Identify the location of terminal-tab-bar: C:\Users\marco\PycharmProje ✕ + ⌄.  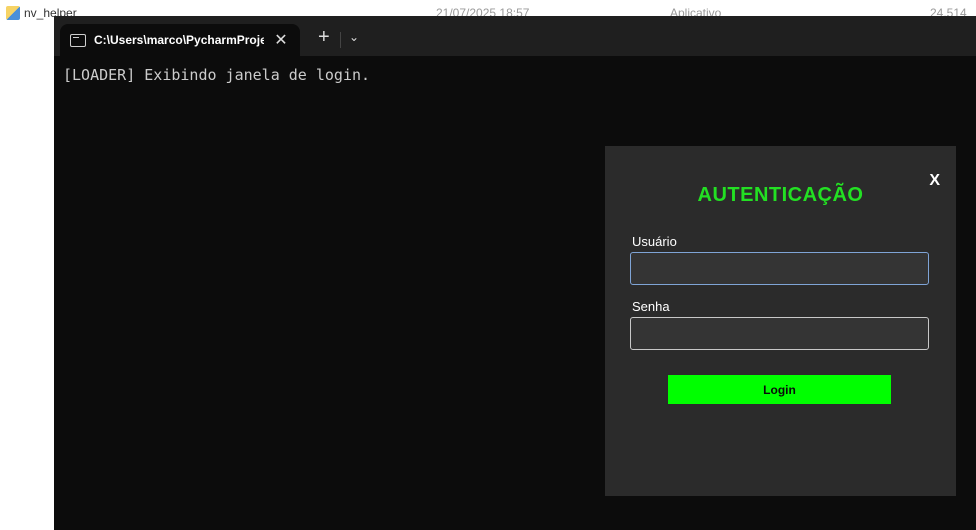
(515, 36).